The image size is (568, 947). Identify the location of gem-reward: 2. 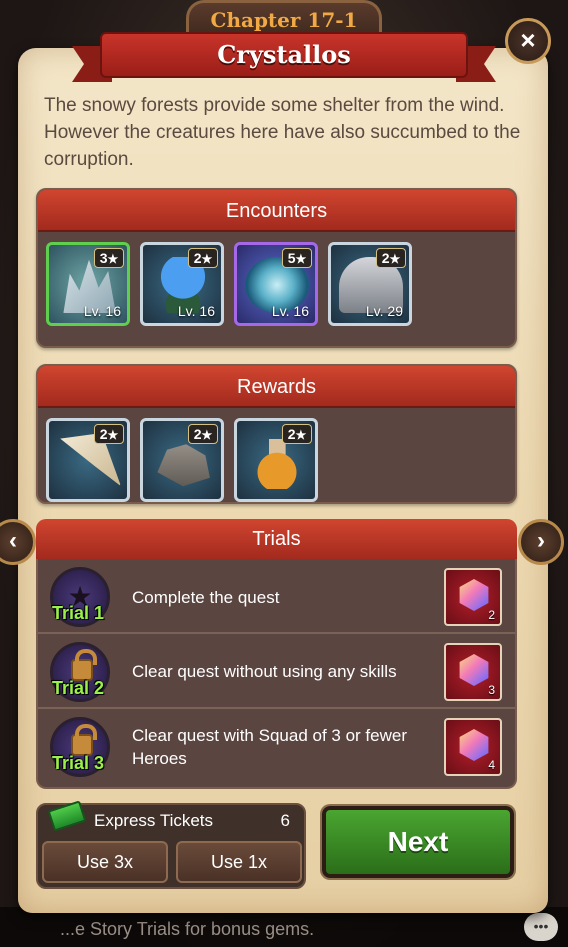
(473, 597).